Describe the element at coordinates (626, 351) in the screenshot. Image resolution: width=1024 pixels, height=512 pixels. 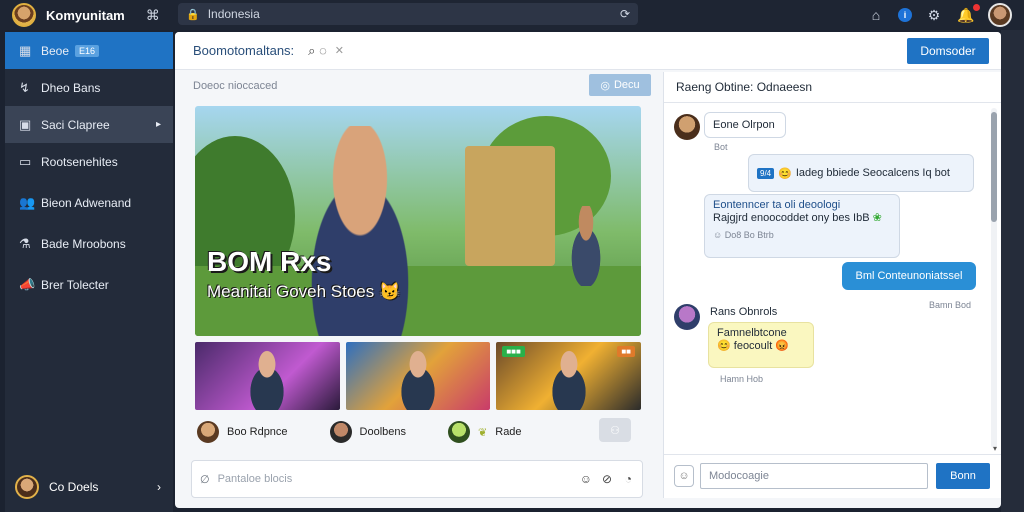
I see `badge: ■■` at that location.